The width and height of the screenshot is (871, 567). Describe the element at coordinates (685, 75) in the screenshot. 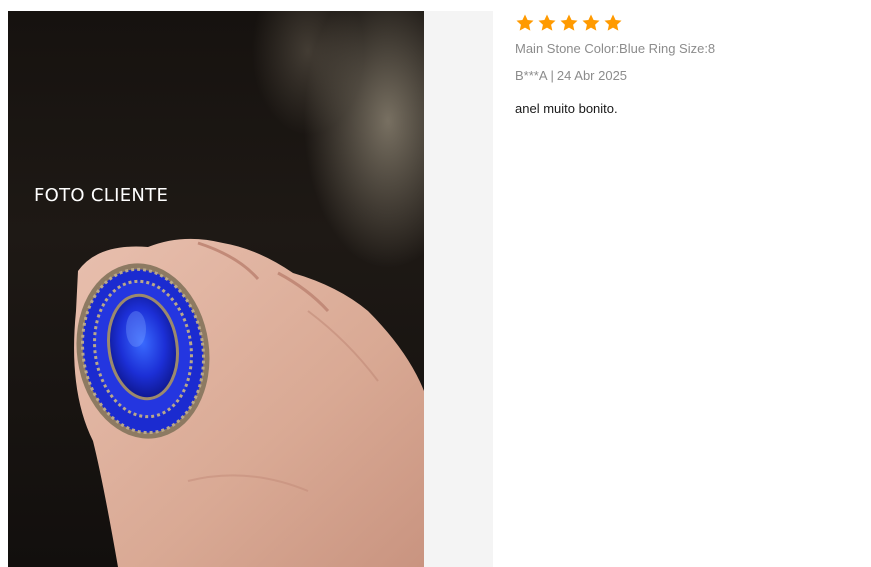

I see `review-meta: B***A | 24 Abr 2025` at that location.